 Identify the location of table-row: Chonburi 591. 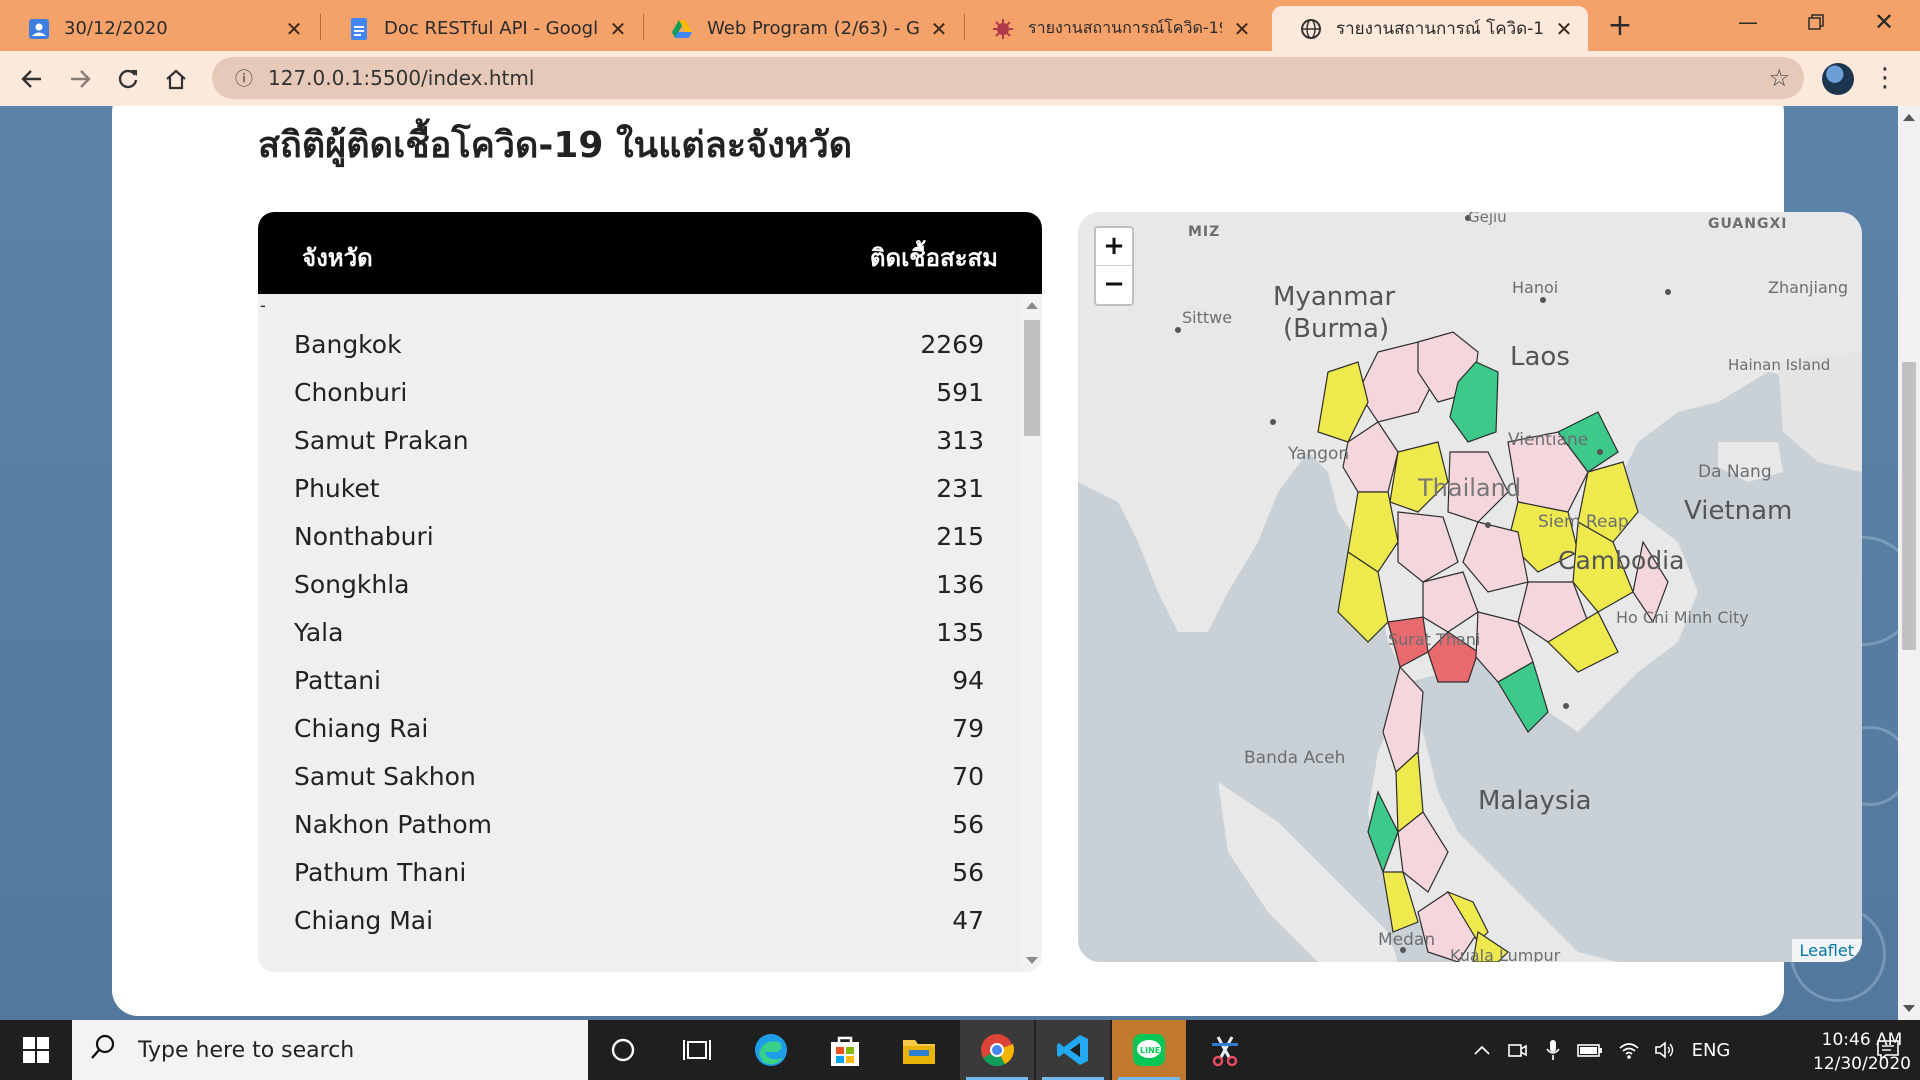
(639, 394).